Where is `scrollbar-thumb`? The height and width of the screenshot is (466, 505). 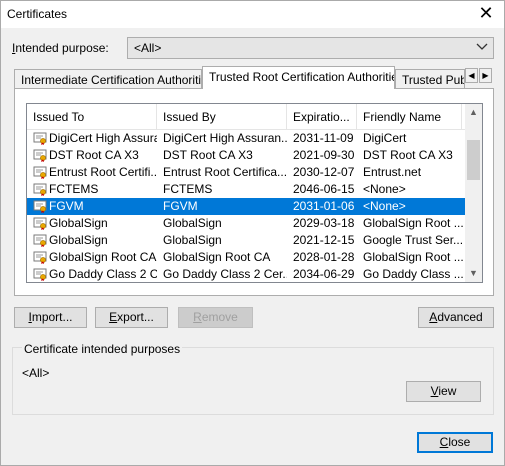
scrollbar-thumb is located at coordinates (473, 160).